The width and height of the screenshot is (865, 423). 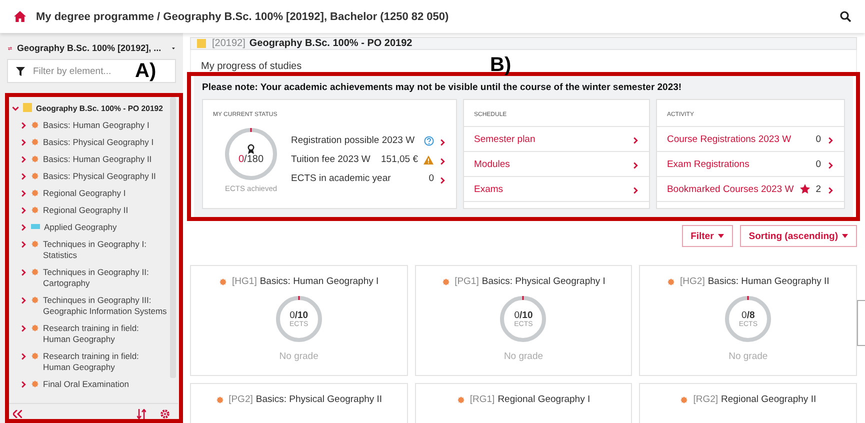 I want to click on module-card: [PG2] Basics: Physical Geography II, so click(x=299, y=403).